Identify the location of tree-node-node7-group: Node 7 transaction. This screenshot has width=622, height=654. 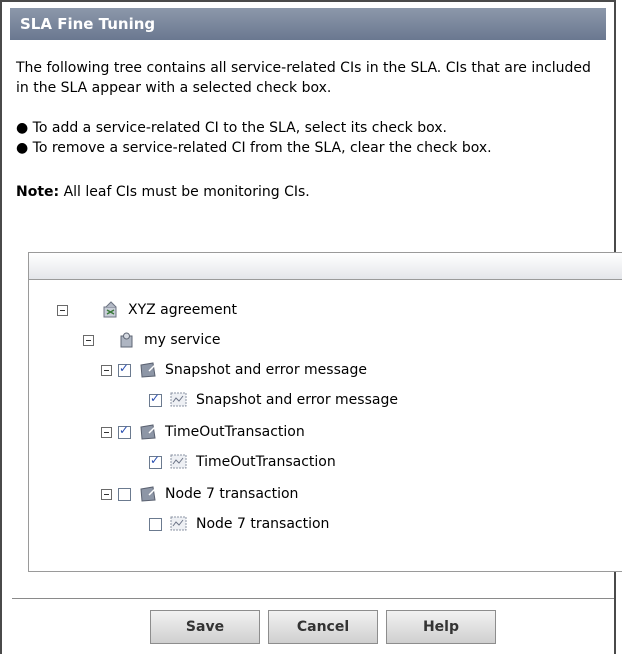
(199, 494).